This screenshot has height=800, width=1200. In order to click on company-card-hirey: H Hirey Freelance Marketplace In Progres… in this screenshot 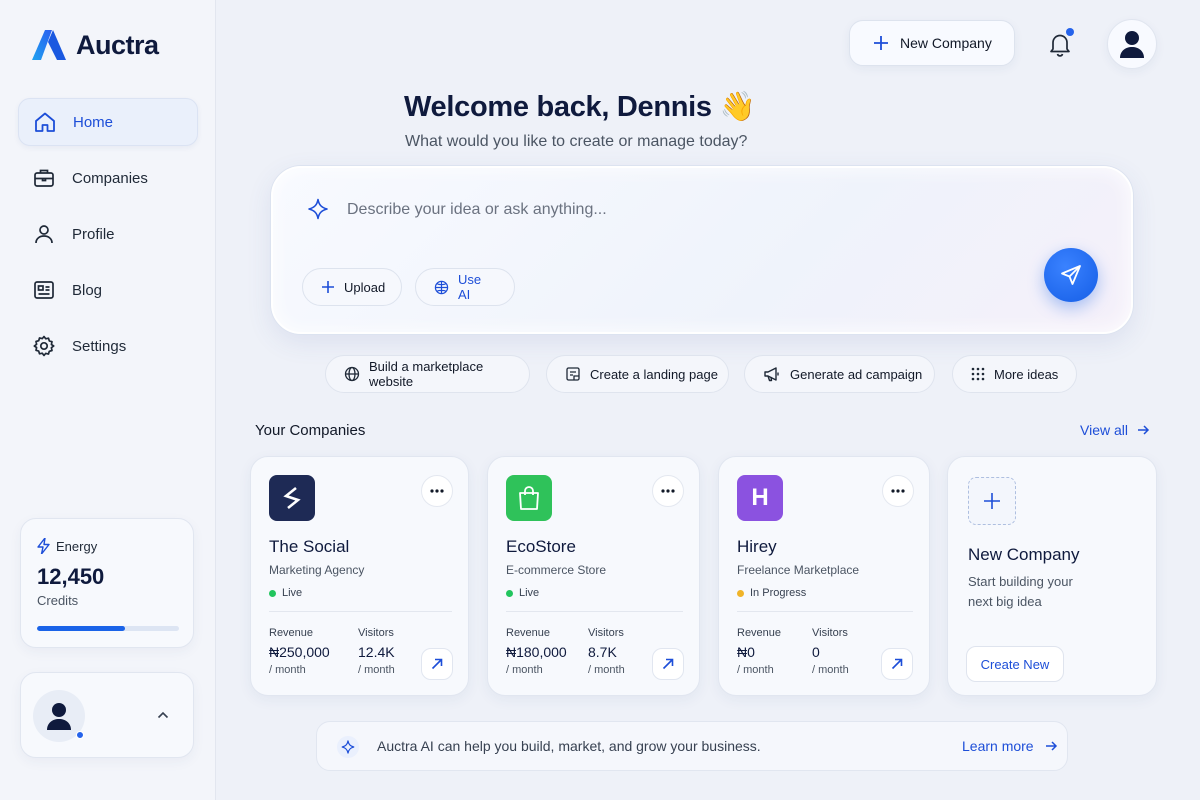, I will do `click(824, 576)`.